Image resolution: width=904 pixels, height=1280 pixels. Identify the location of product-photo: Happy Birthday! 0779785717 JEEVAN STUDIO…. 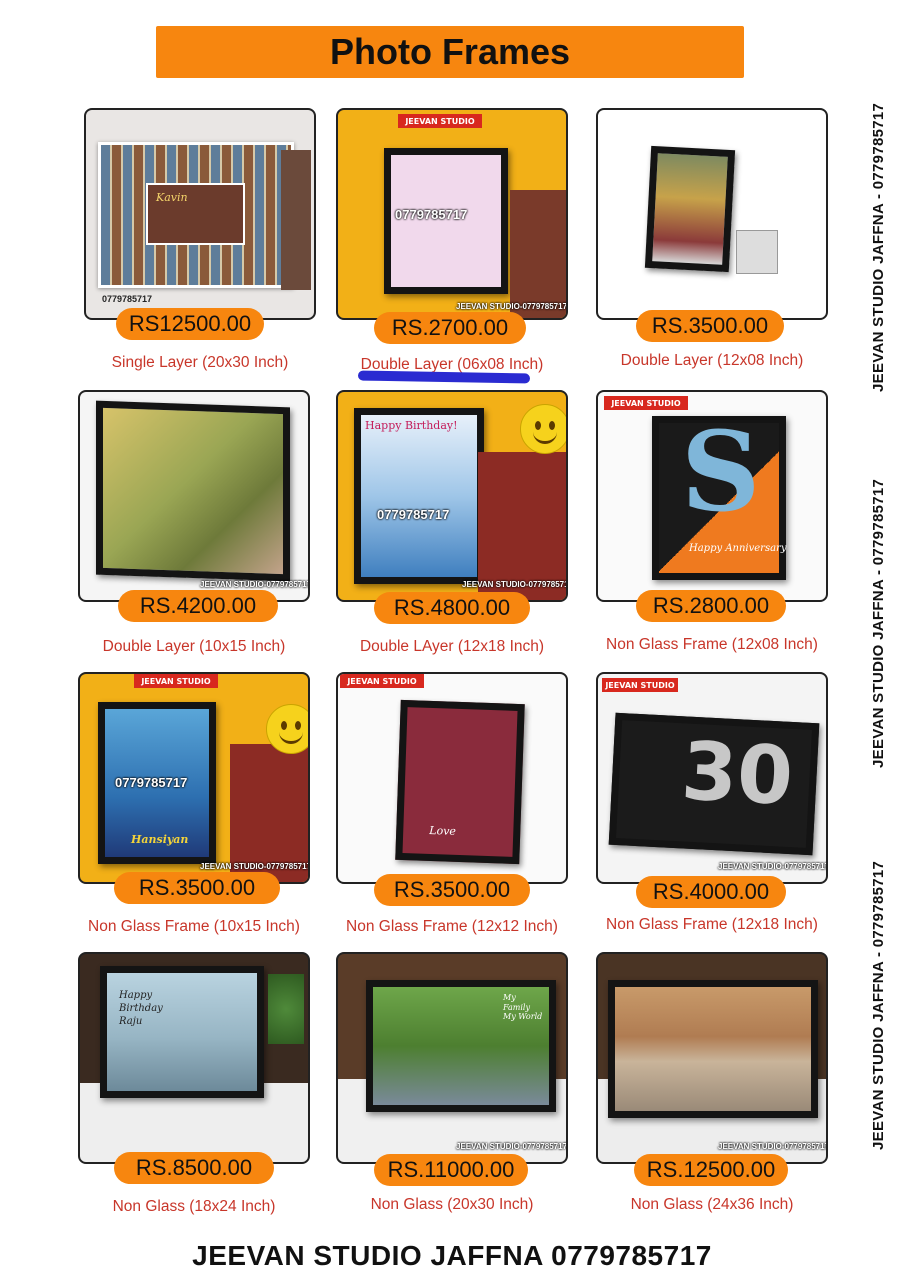
(452, 496).